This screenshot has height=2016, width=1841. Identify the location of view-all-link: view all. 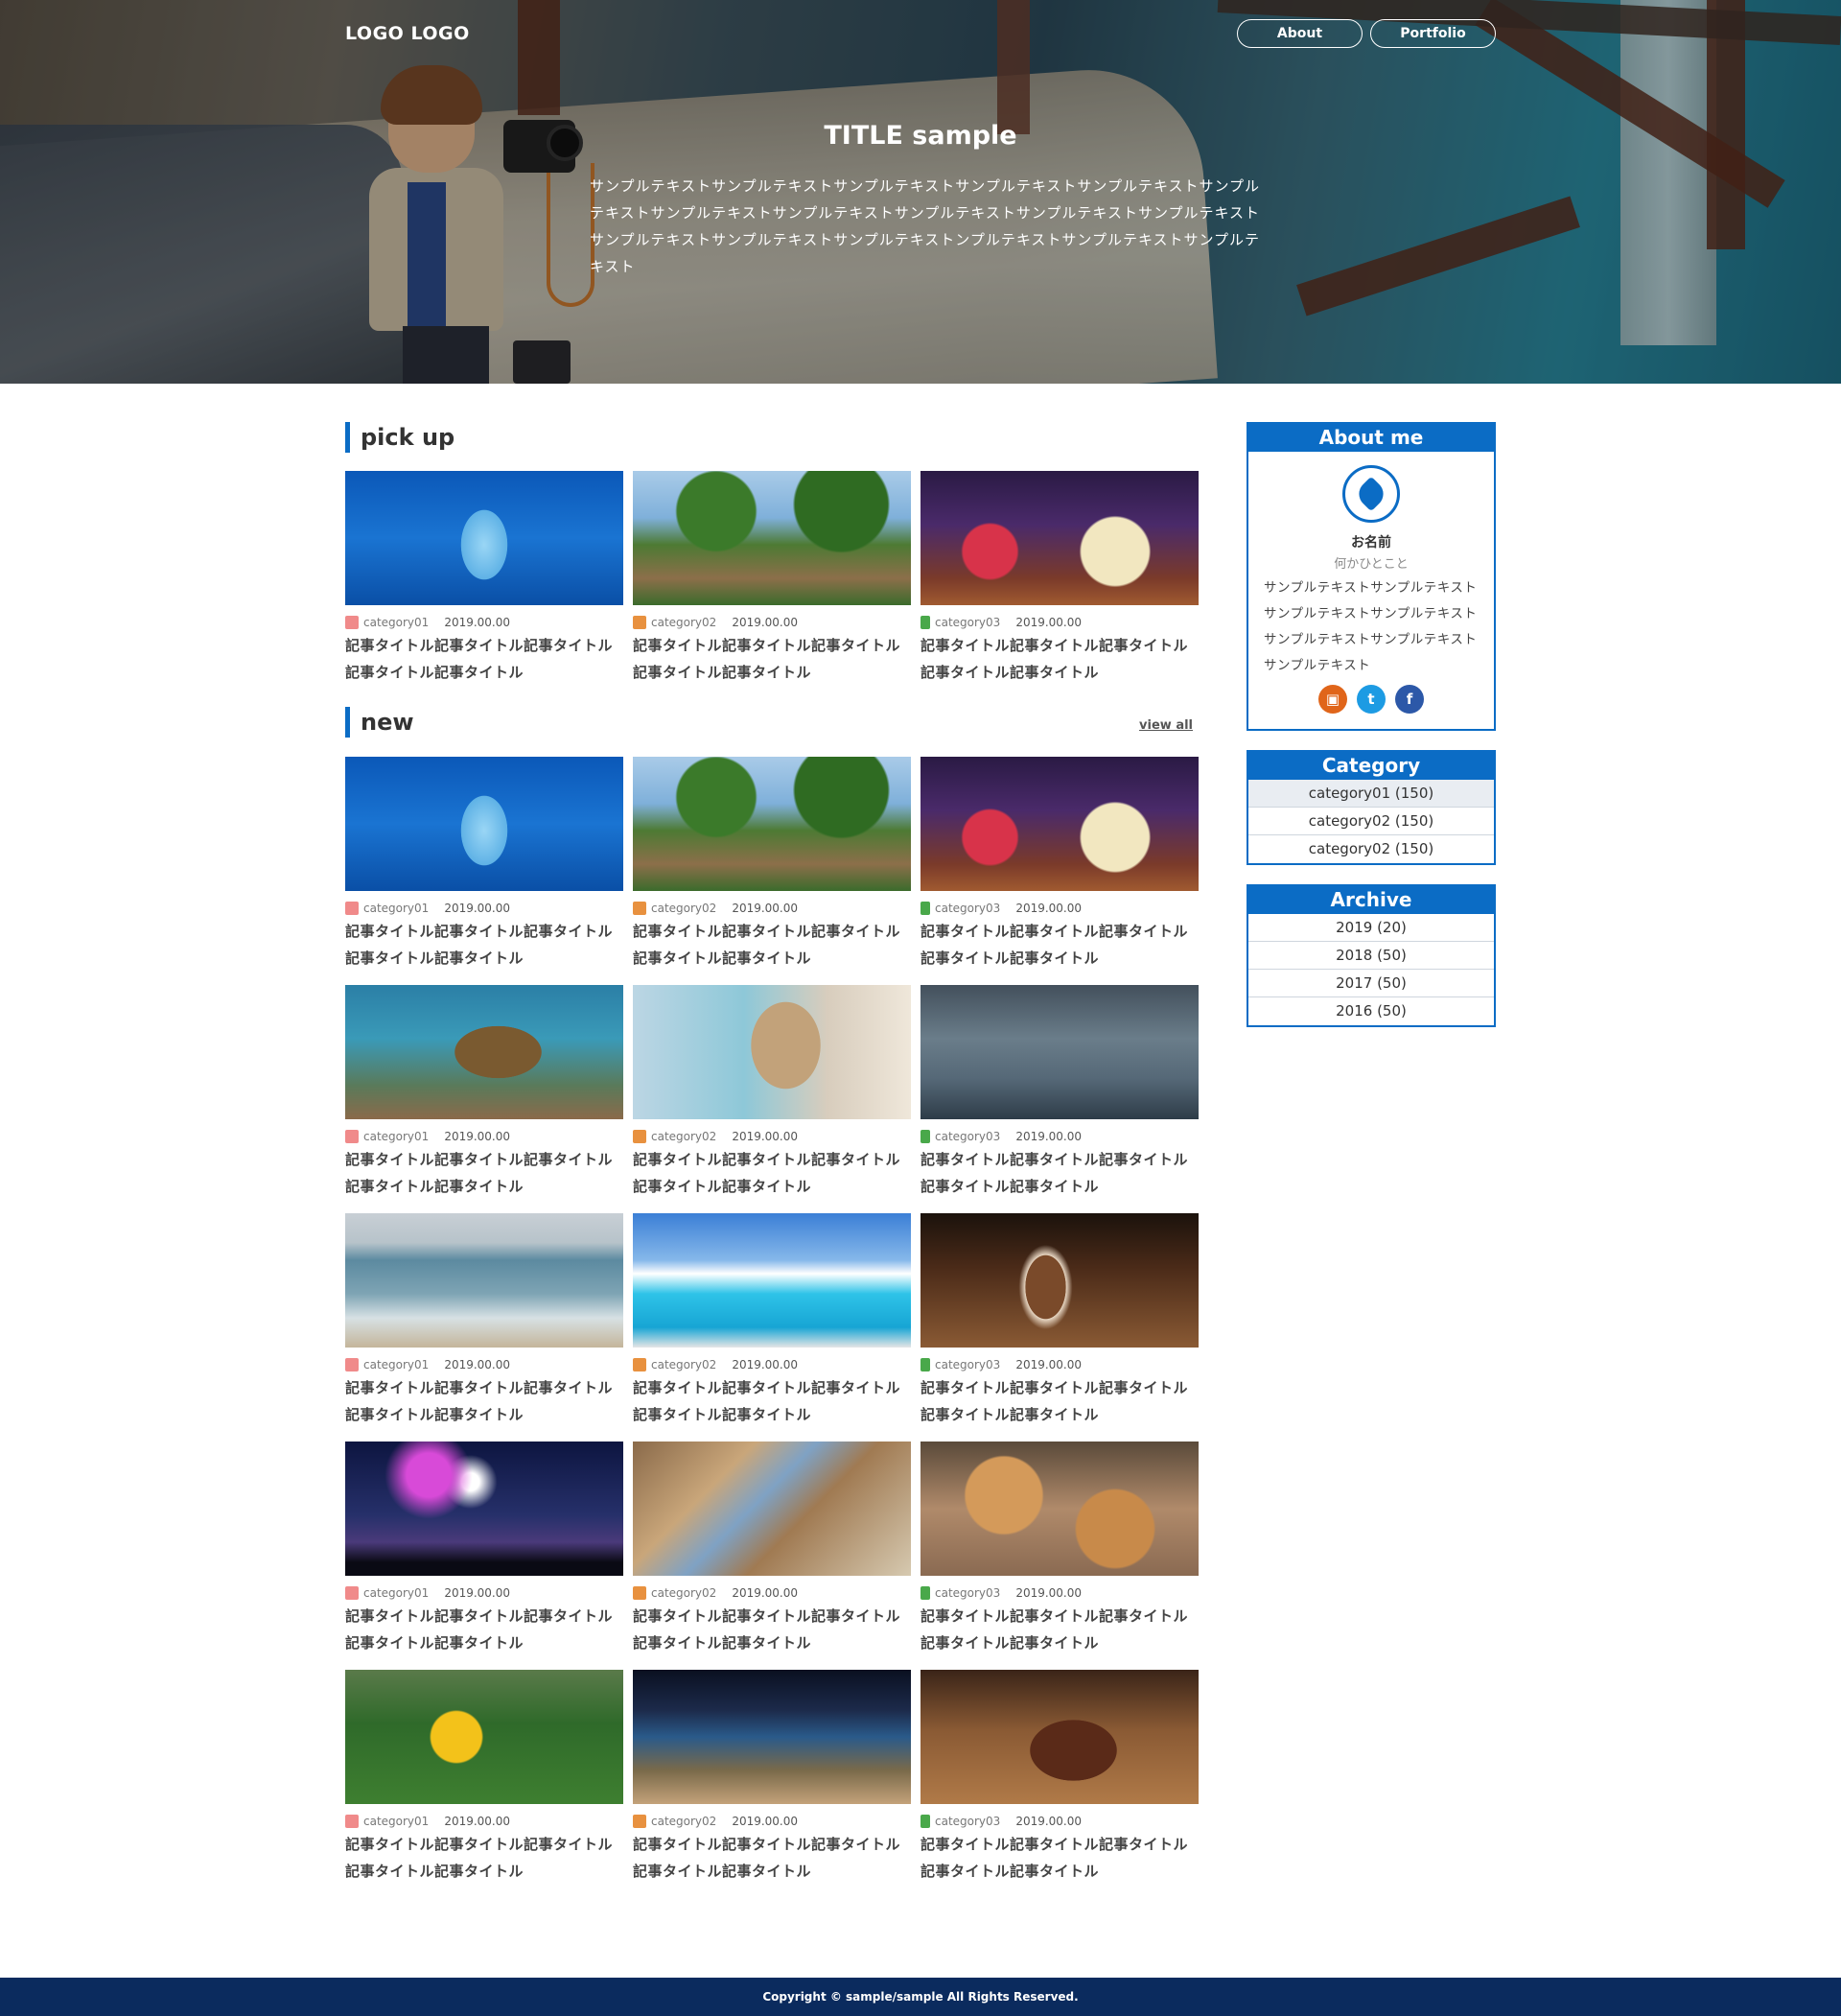
(1166, 726).